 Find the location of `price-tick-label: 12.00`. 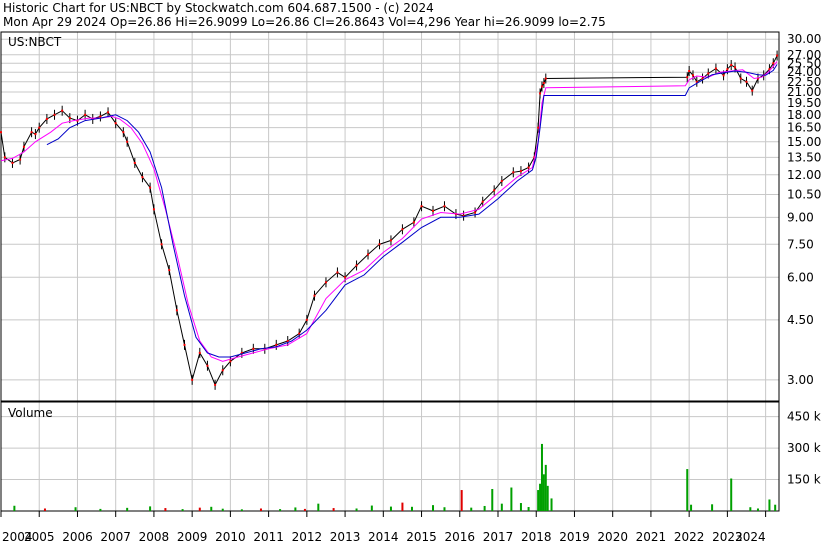

price-tick-label: 12.00 is located at coordinates (804, 175).